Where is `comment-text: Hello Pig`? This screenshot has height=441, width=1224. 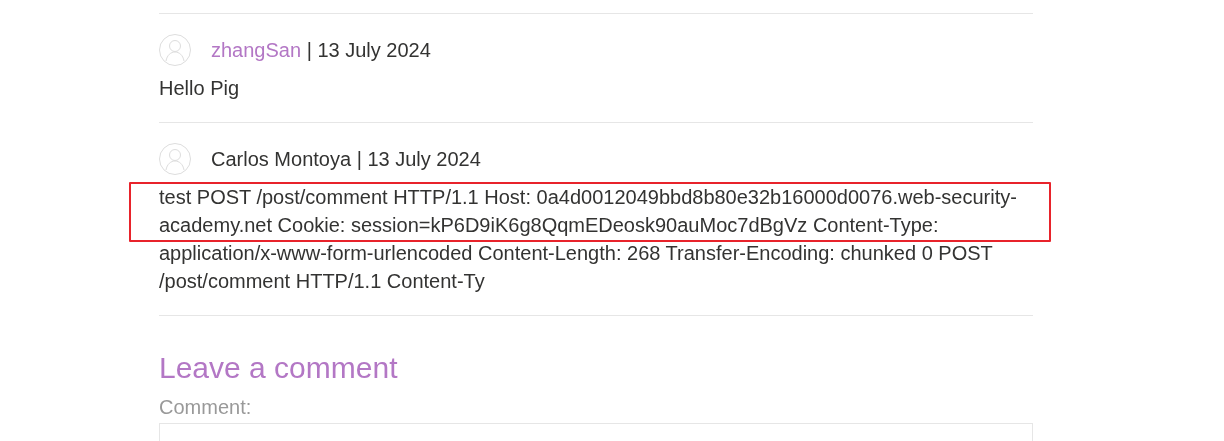
comment-text: Hello Pig is located at coordinates (199, 88).